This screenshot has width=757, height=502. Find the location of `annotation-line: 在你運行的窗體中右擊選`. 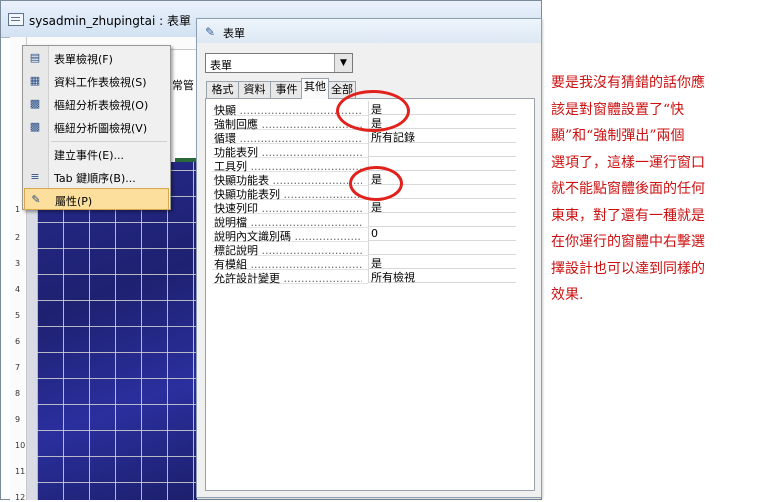

annotation-line: 在你運行的窗體中右擊選 is located at coordinates (628, 242).